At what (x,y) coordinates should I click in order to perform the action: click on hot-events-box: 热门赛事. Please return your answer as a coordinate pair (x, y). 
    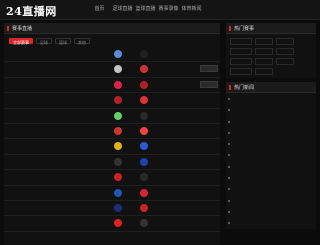
    Looking at the image, I should click on (271, 50).